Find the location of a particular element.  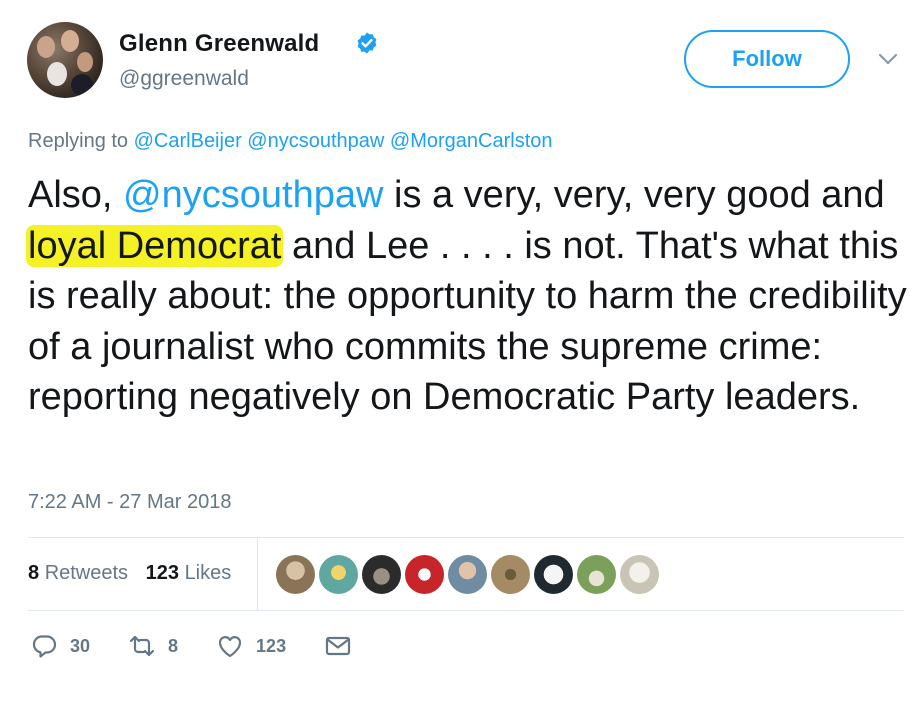

author-handle: @ggreenwald is located at coordinates (184, 79).